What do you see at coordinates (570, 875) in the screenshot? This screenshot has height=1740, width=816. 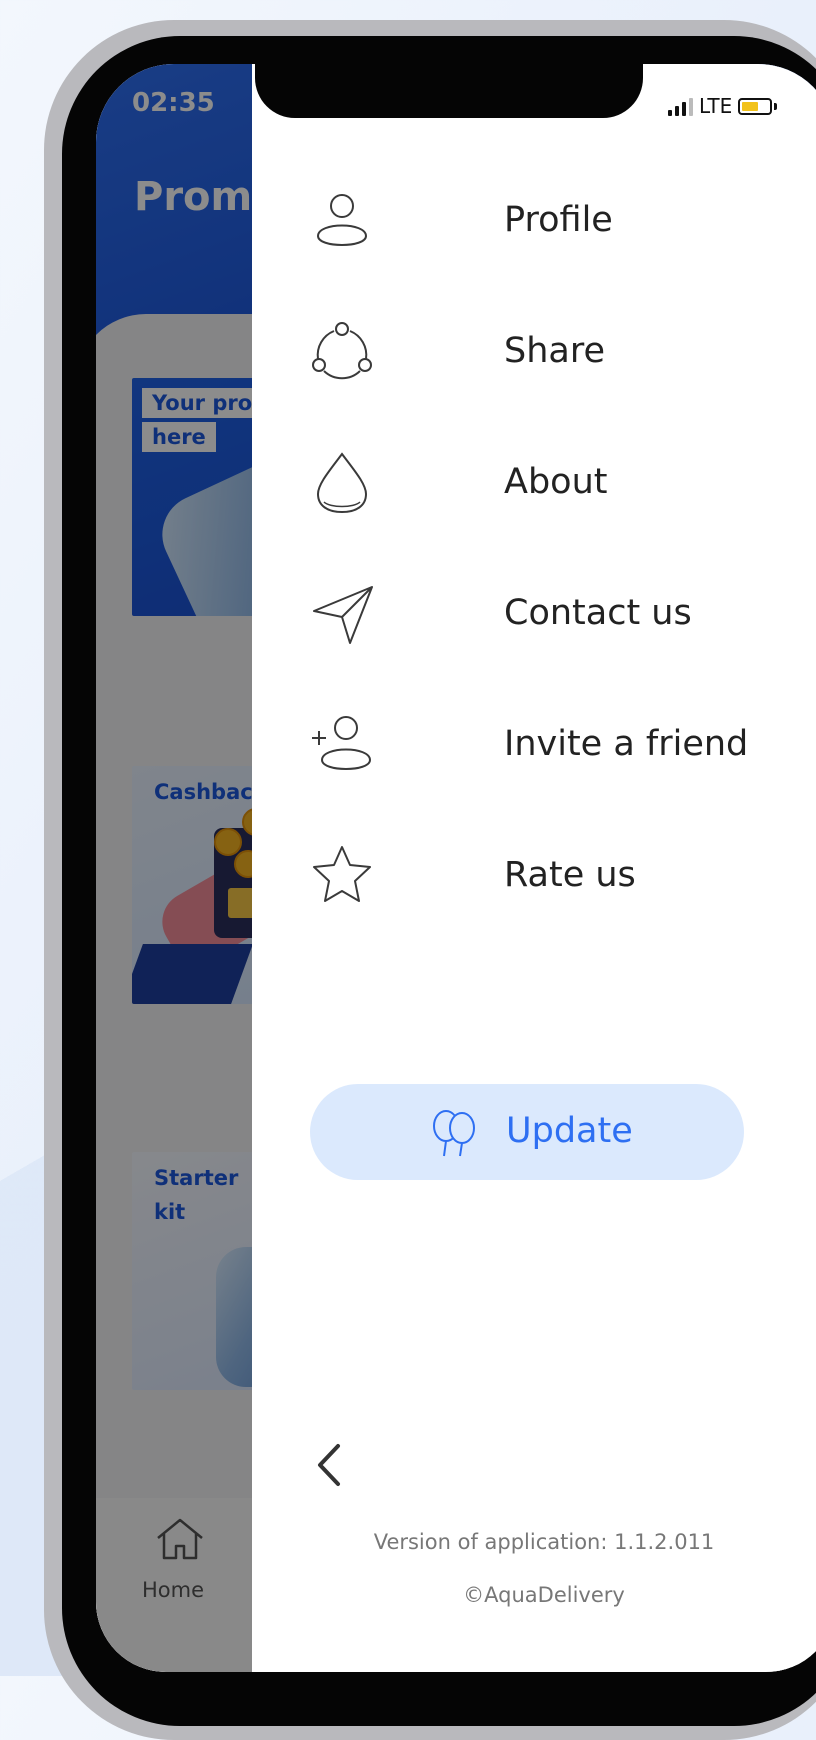 I see `menu-item-label: Rate us` at bounding box center [570, 875].